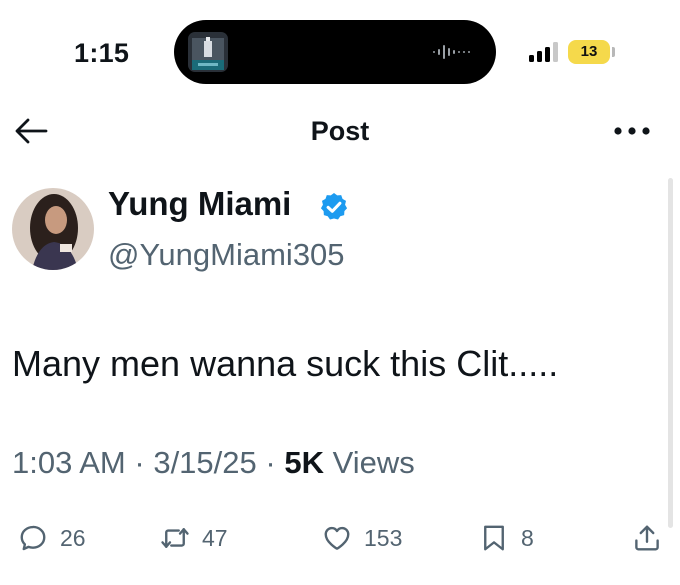 The height and width of the screenshot is (585, 680). I want to click on cellular-signal-icon, so click(545, 52).